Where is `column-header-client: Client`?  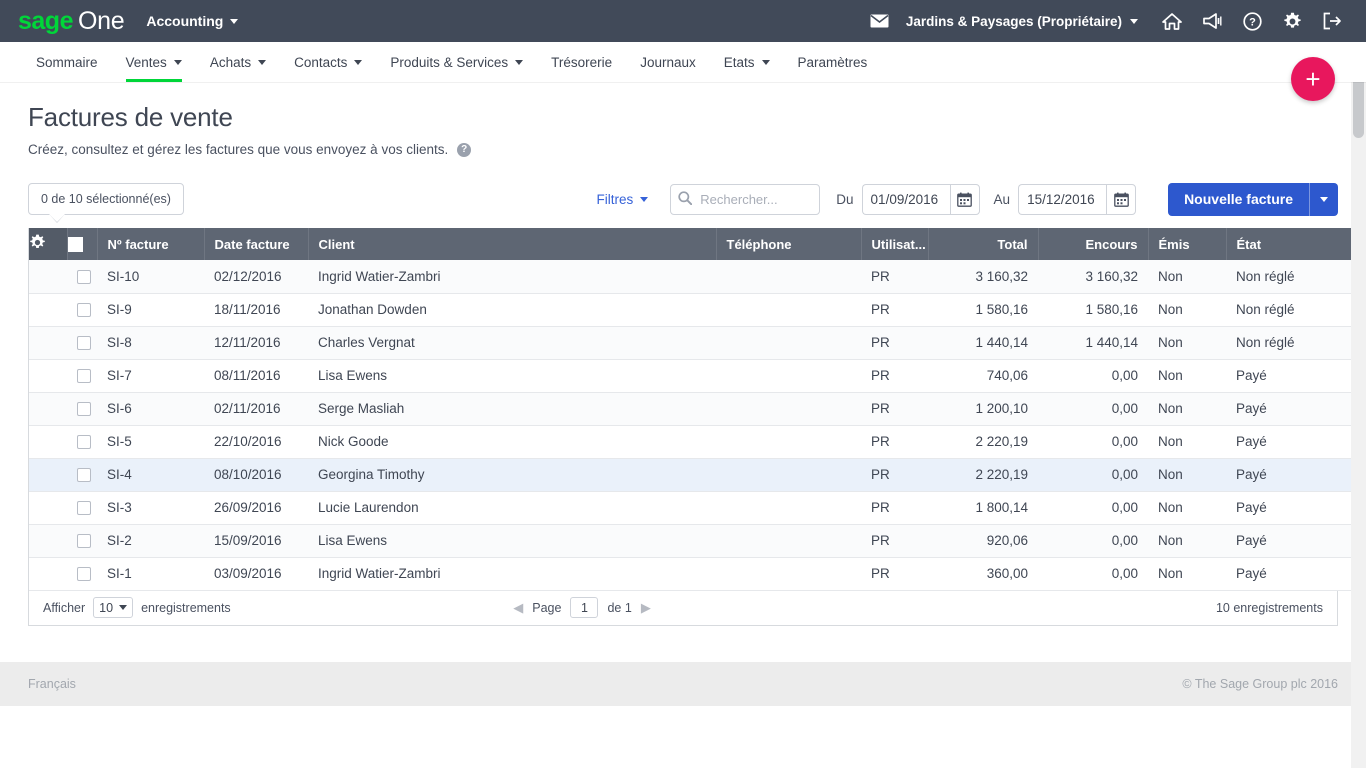 column-header-client: Client is located at coordinates (512, 244).